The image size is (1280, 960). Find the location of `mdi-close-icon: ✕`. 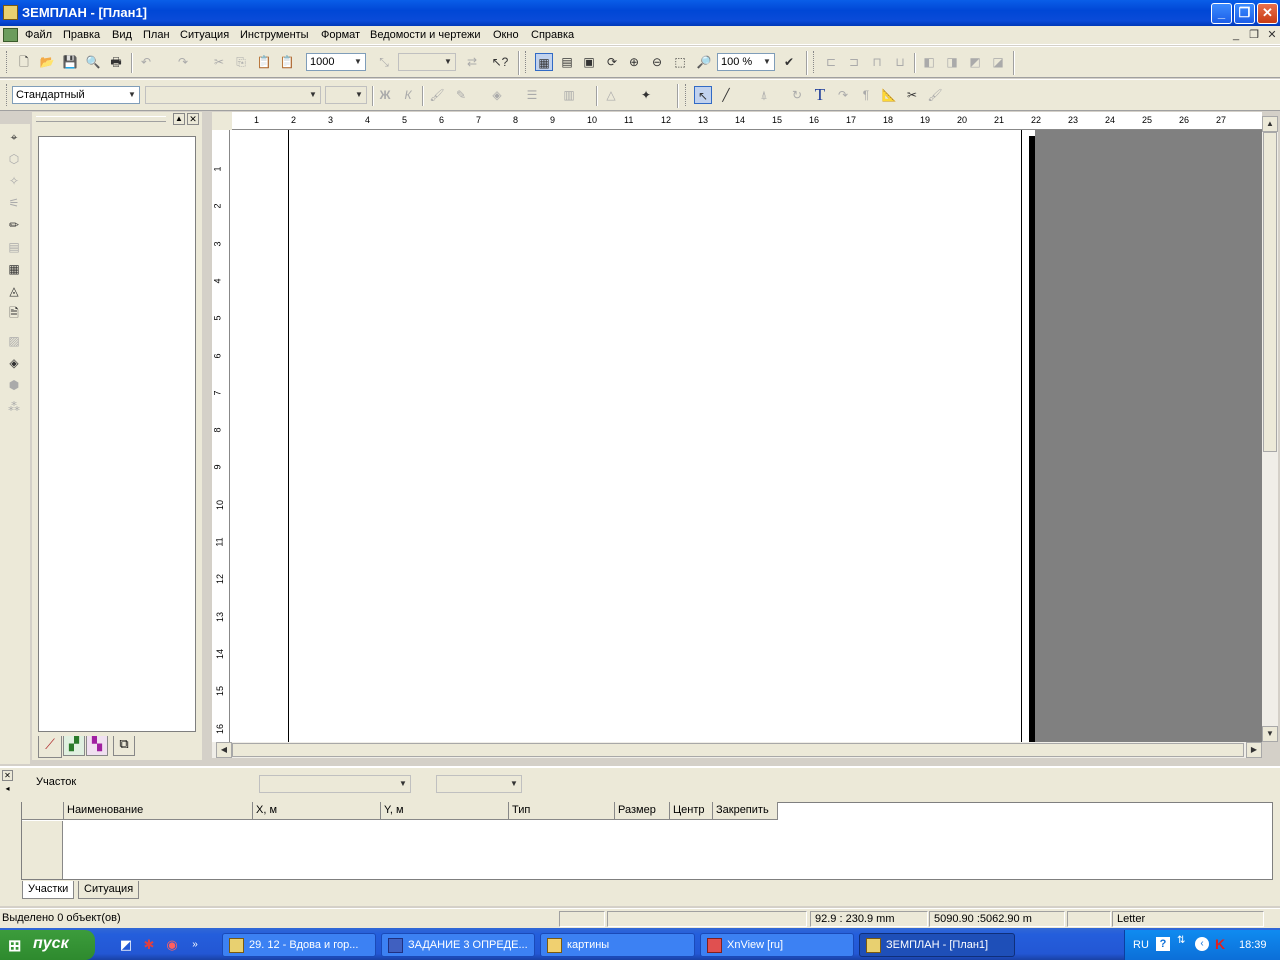

mdi-close-icon: ✕ is located at coordinates (1272, 35).